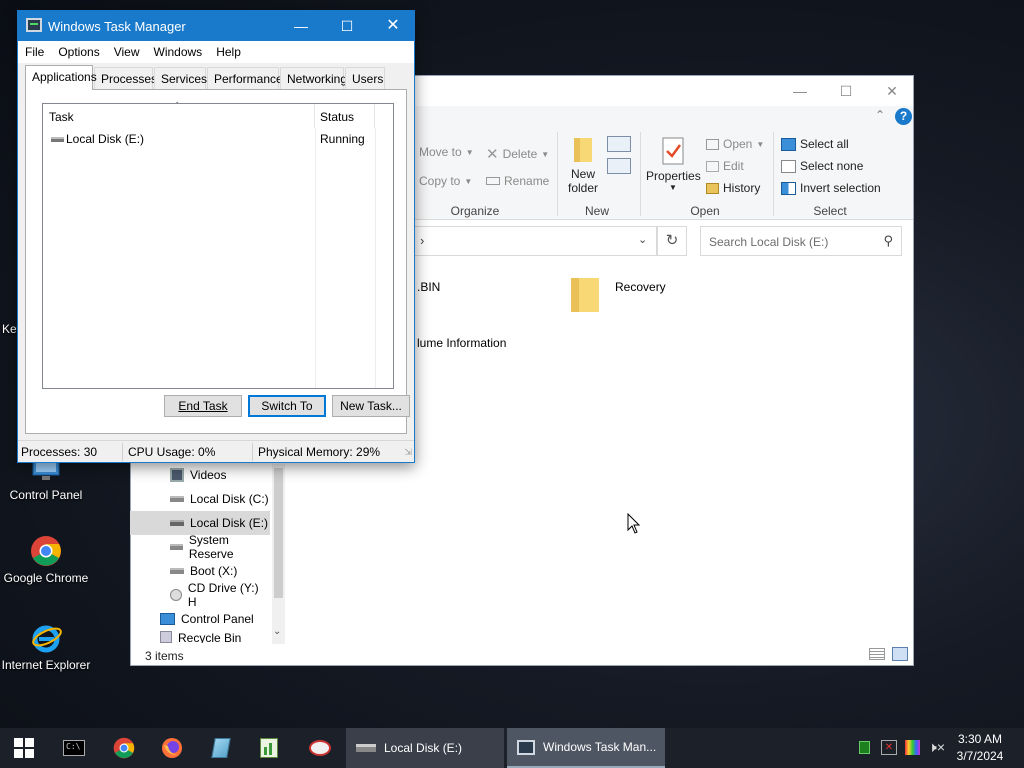 This screenshot has width=1024, height=768. I want to click on move-to-button: Move to ▼, so click(446, 152).